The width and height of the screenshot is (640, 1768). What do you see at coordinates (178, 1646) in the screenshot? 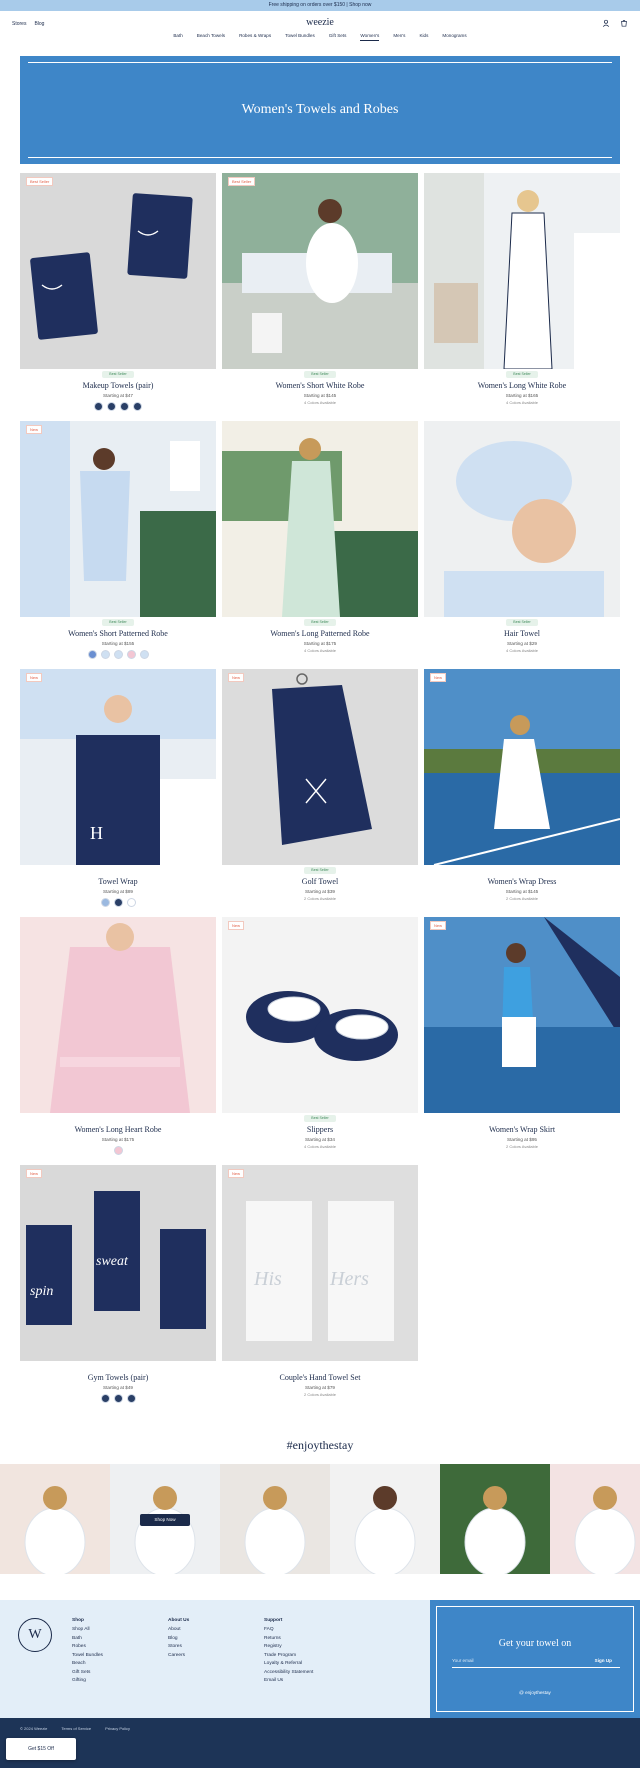
I see `footer-link: Stores` at bounding box center [178, 1646].